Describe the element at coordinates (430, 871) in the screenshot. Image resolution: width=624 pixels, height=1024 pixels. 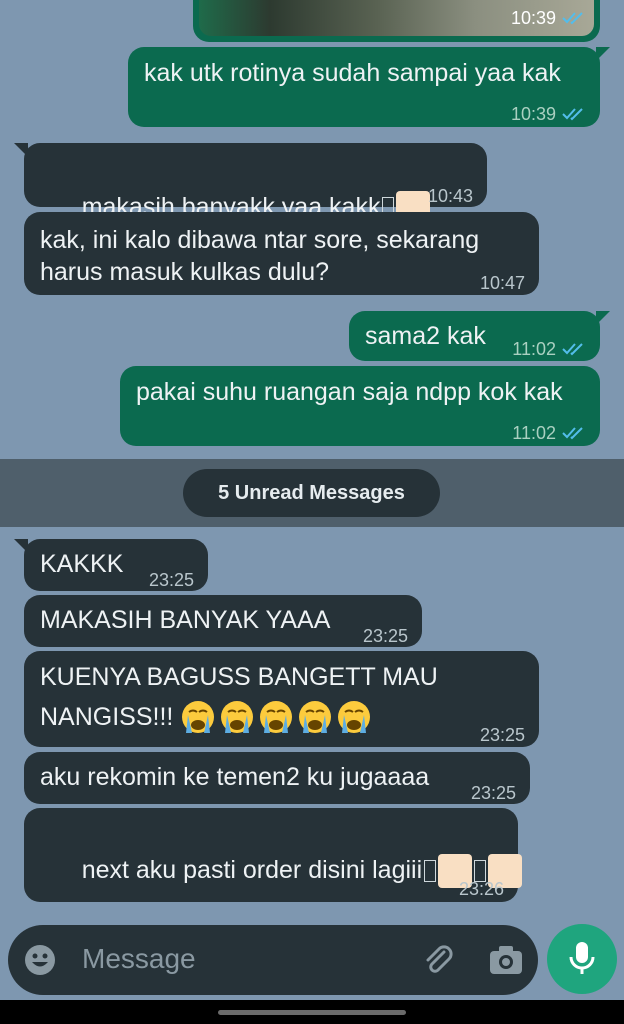
I see `missing-glyph` at that location.